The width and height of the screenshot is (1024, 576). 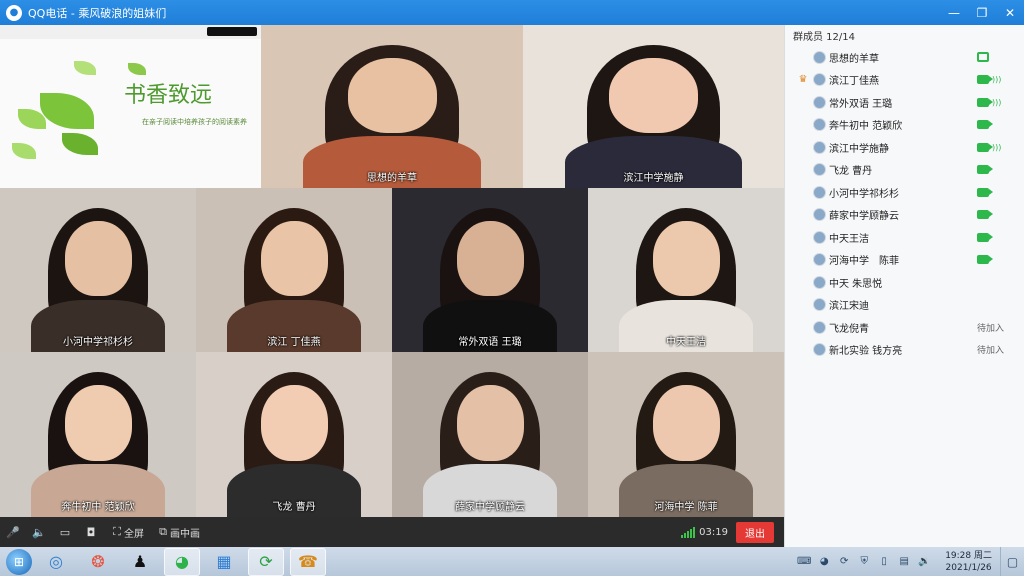 What do you see at coordinates (904, 125) in the screenshot?
I see `member-row: 奔牛初中 范颖欣` at bounding box center [904, 125].